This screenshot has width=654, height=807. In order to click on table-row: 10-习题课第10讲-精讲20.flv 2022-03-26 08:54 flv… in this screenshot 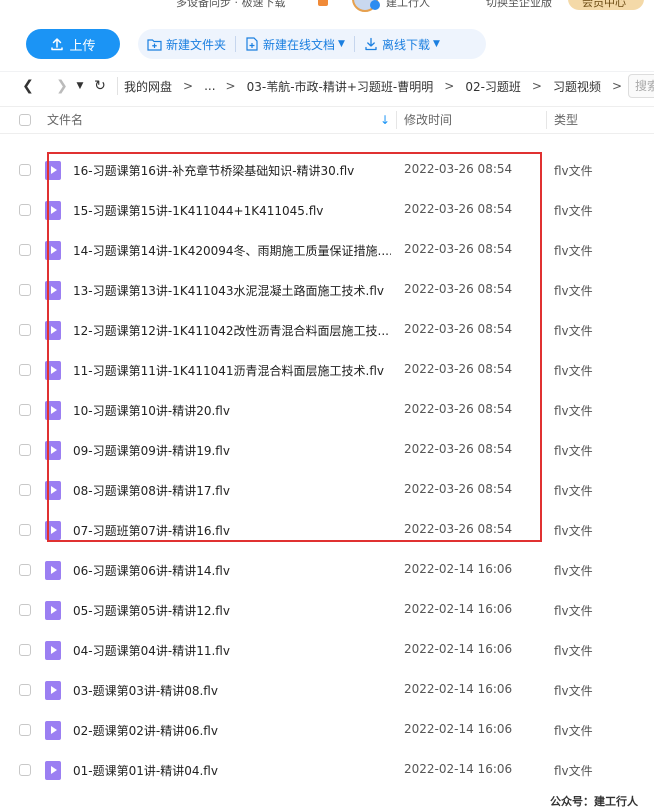, I will do `click(327, 410)`.